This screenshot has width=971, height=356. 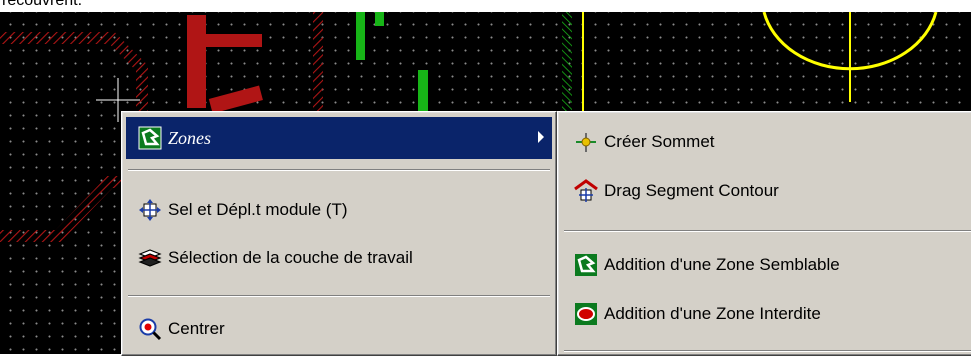 I want to click on caption-text: recouvrent., so click(x=42, y=4).